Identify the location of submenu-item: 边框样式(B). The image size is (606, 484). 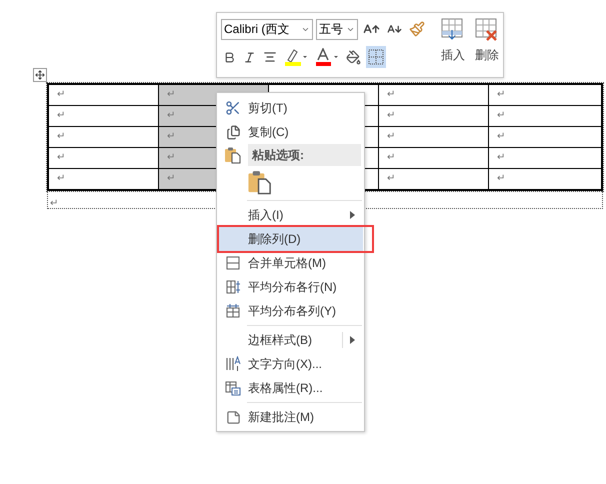
(290, 340).